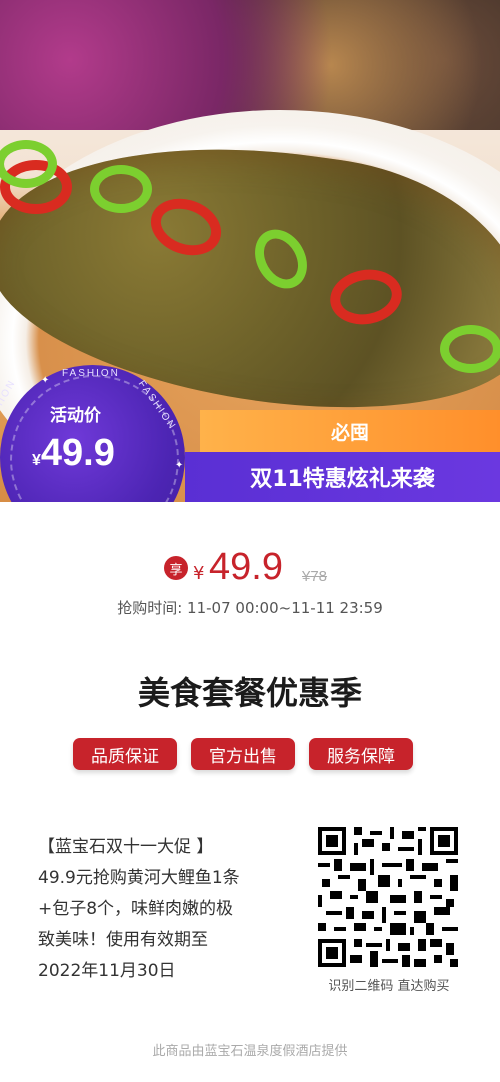 The height and width of the screenshot is (1082, 500). Describe the element at coordinates (389, 986) in the screenshot. I see `qr-caption: 识别二维码 直达购买` at that location.